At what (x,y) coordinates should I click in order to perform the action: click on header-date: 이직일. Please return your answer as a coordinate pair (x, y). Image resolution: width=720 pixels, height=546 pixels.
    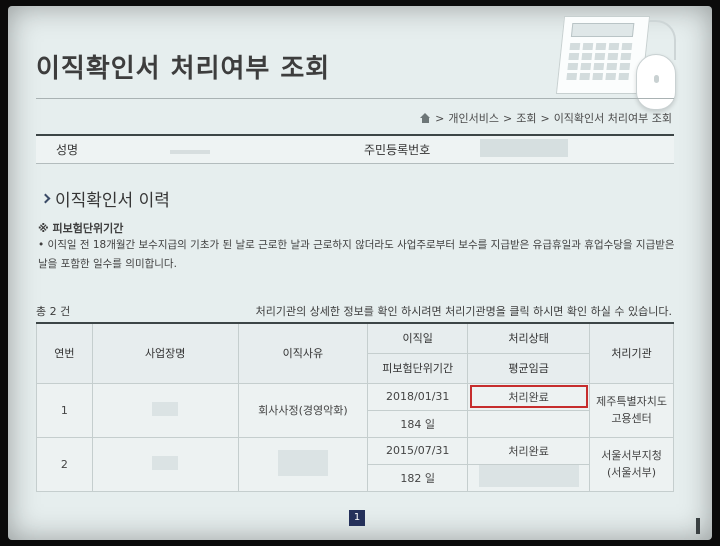
    Looking at the image, I should click on (418, 338).